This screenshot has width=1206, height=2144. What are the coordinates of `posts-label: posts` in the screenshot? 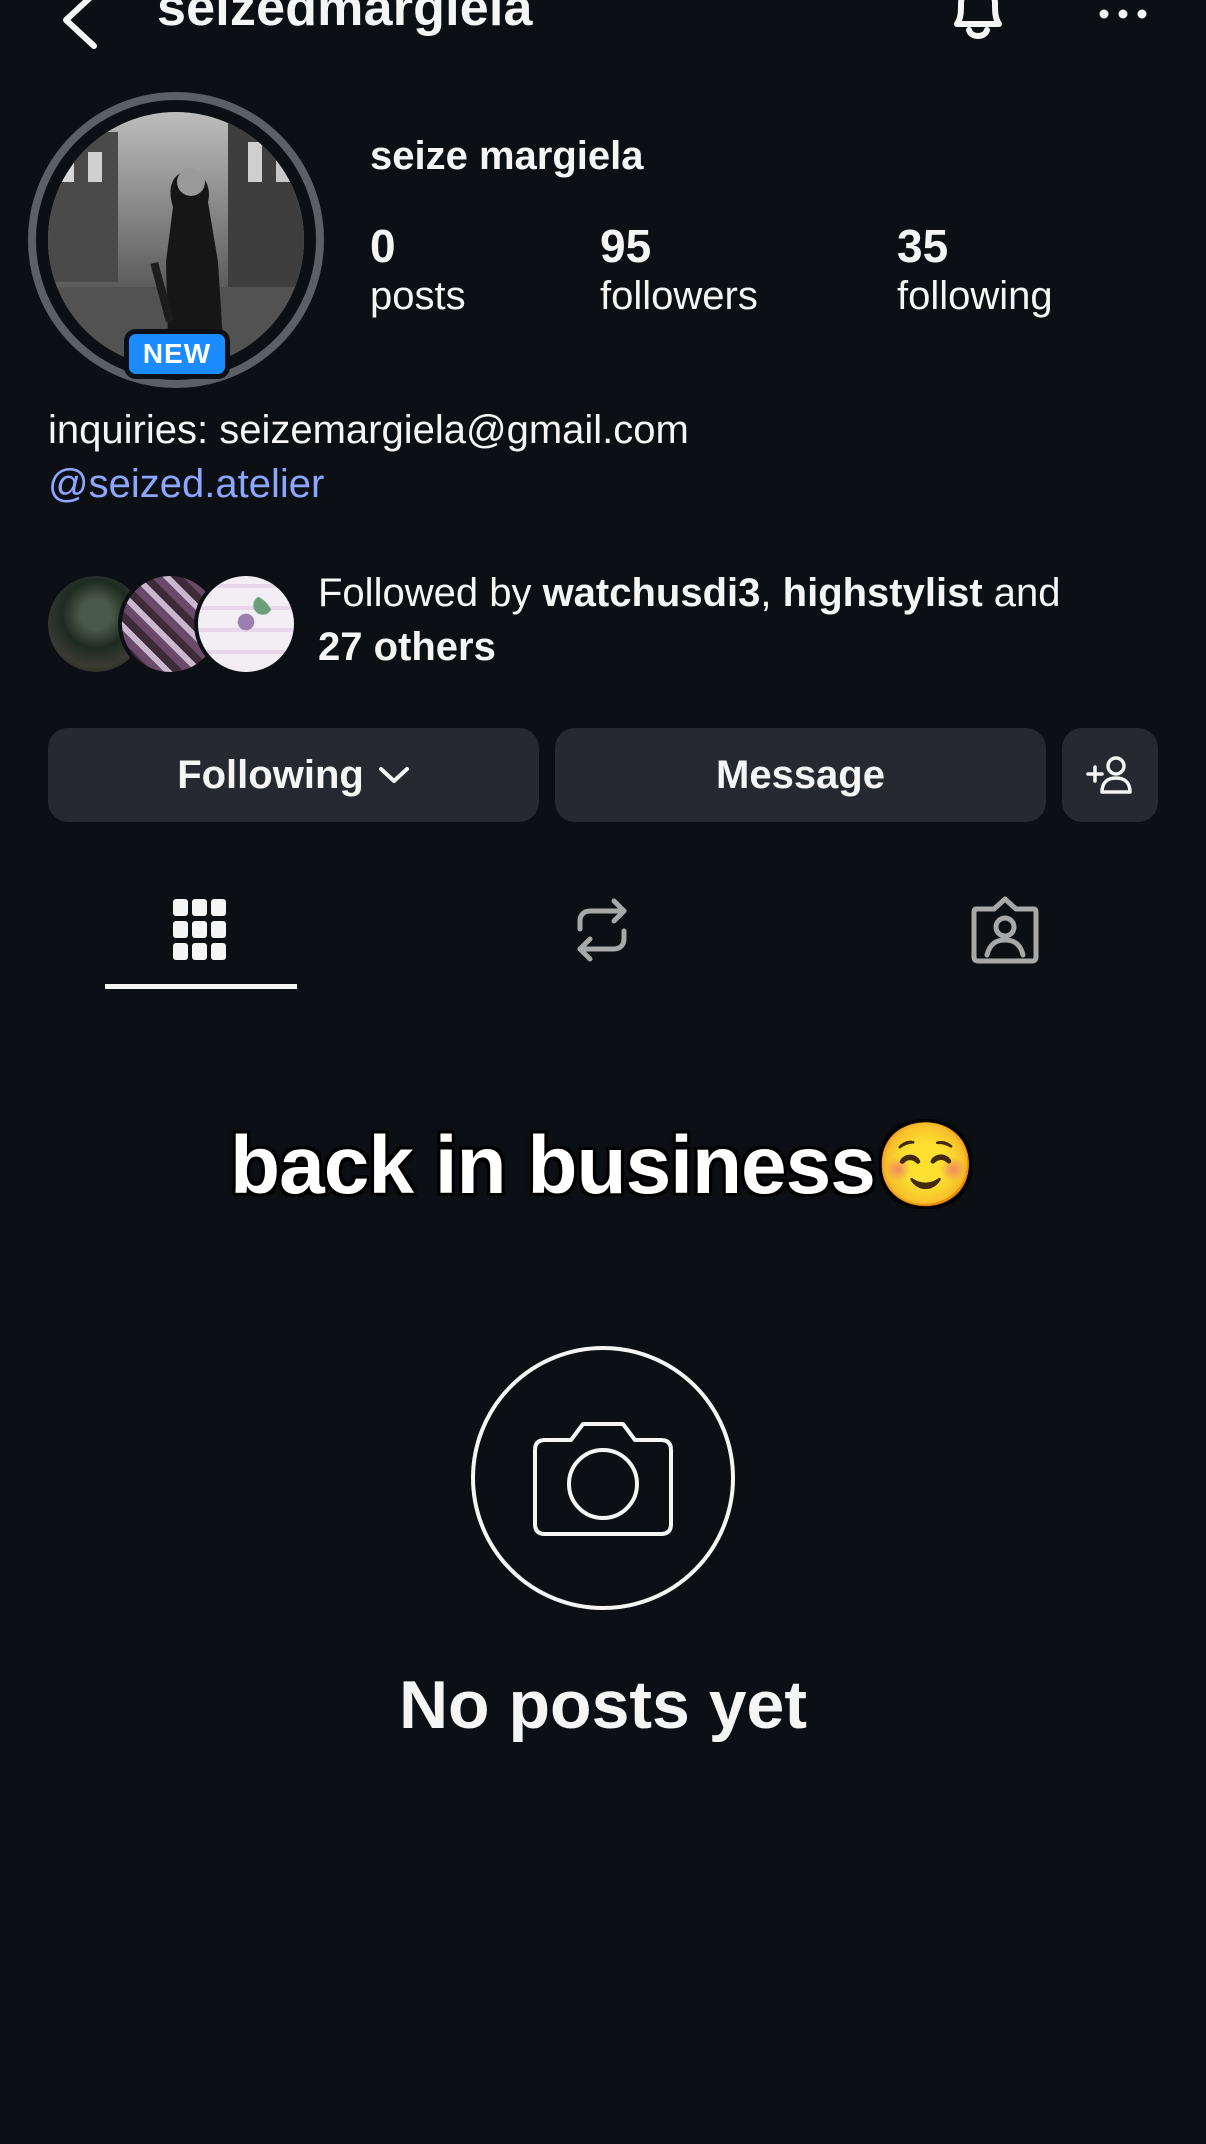 It's located at (418, 296).